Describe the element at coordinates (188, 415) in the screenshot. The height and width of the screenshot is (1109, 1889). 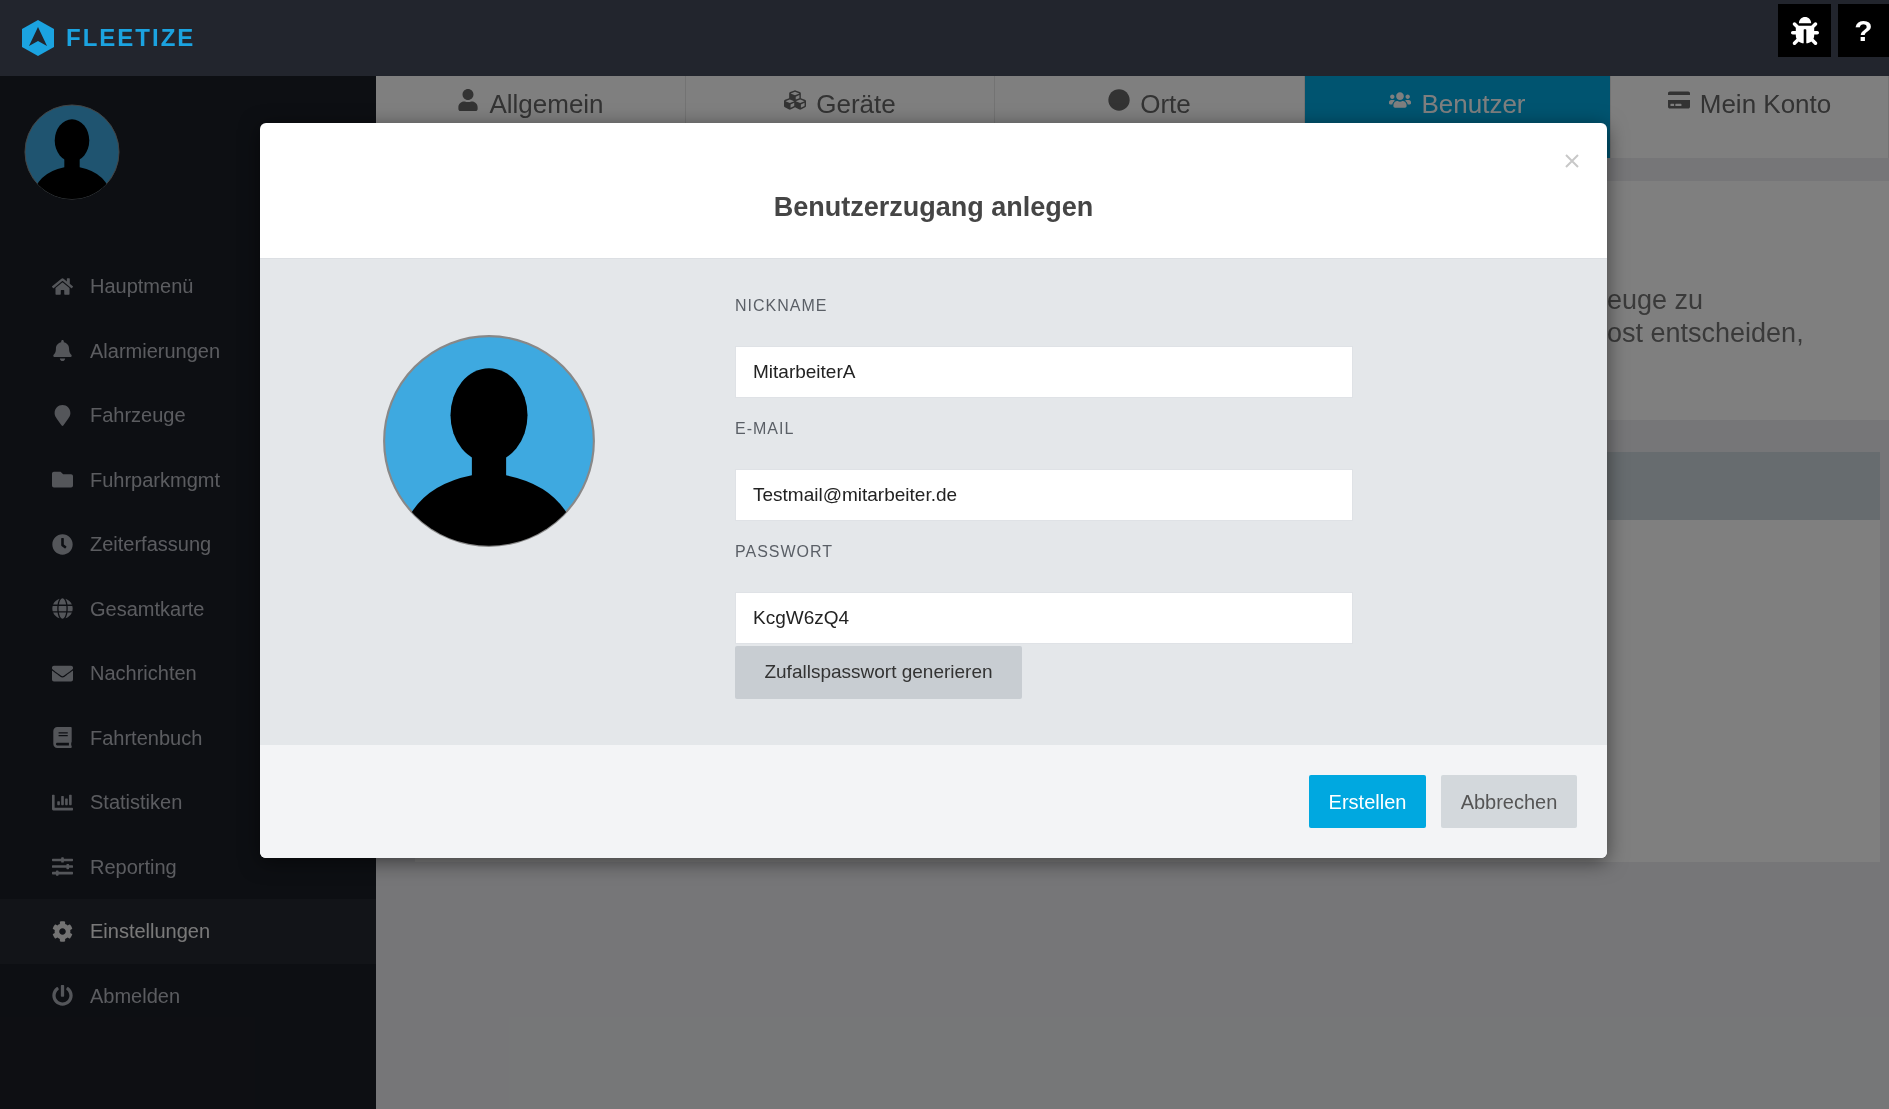
I see `sidebar-item: Fahrzeuge` at that location.